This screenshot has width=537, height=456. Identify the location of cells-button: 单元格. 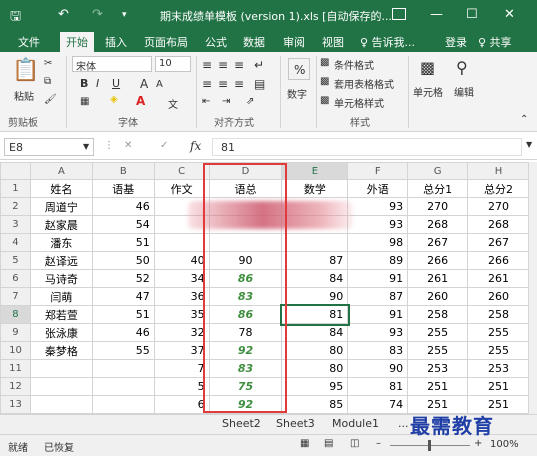
(428, 91).